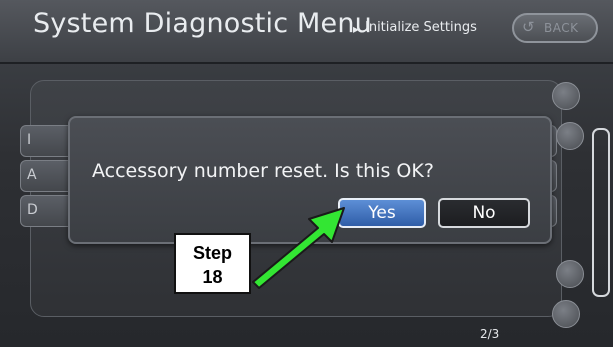  What do you see at coordinates (382, 213) in the screenshot?
I see `yes-button: Yes` at bounding box center [382, 213].